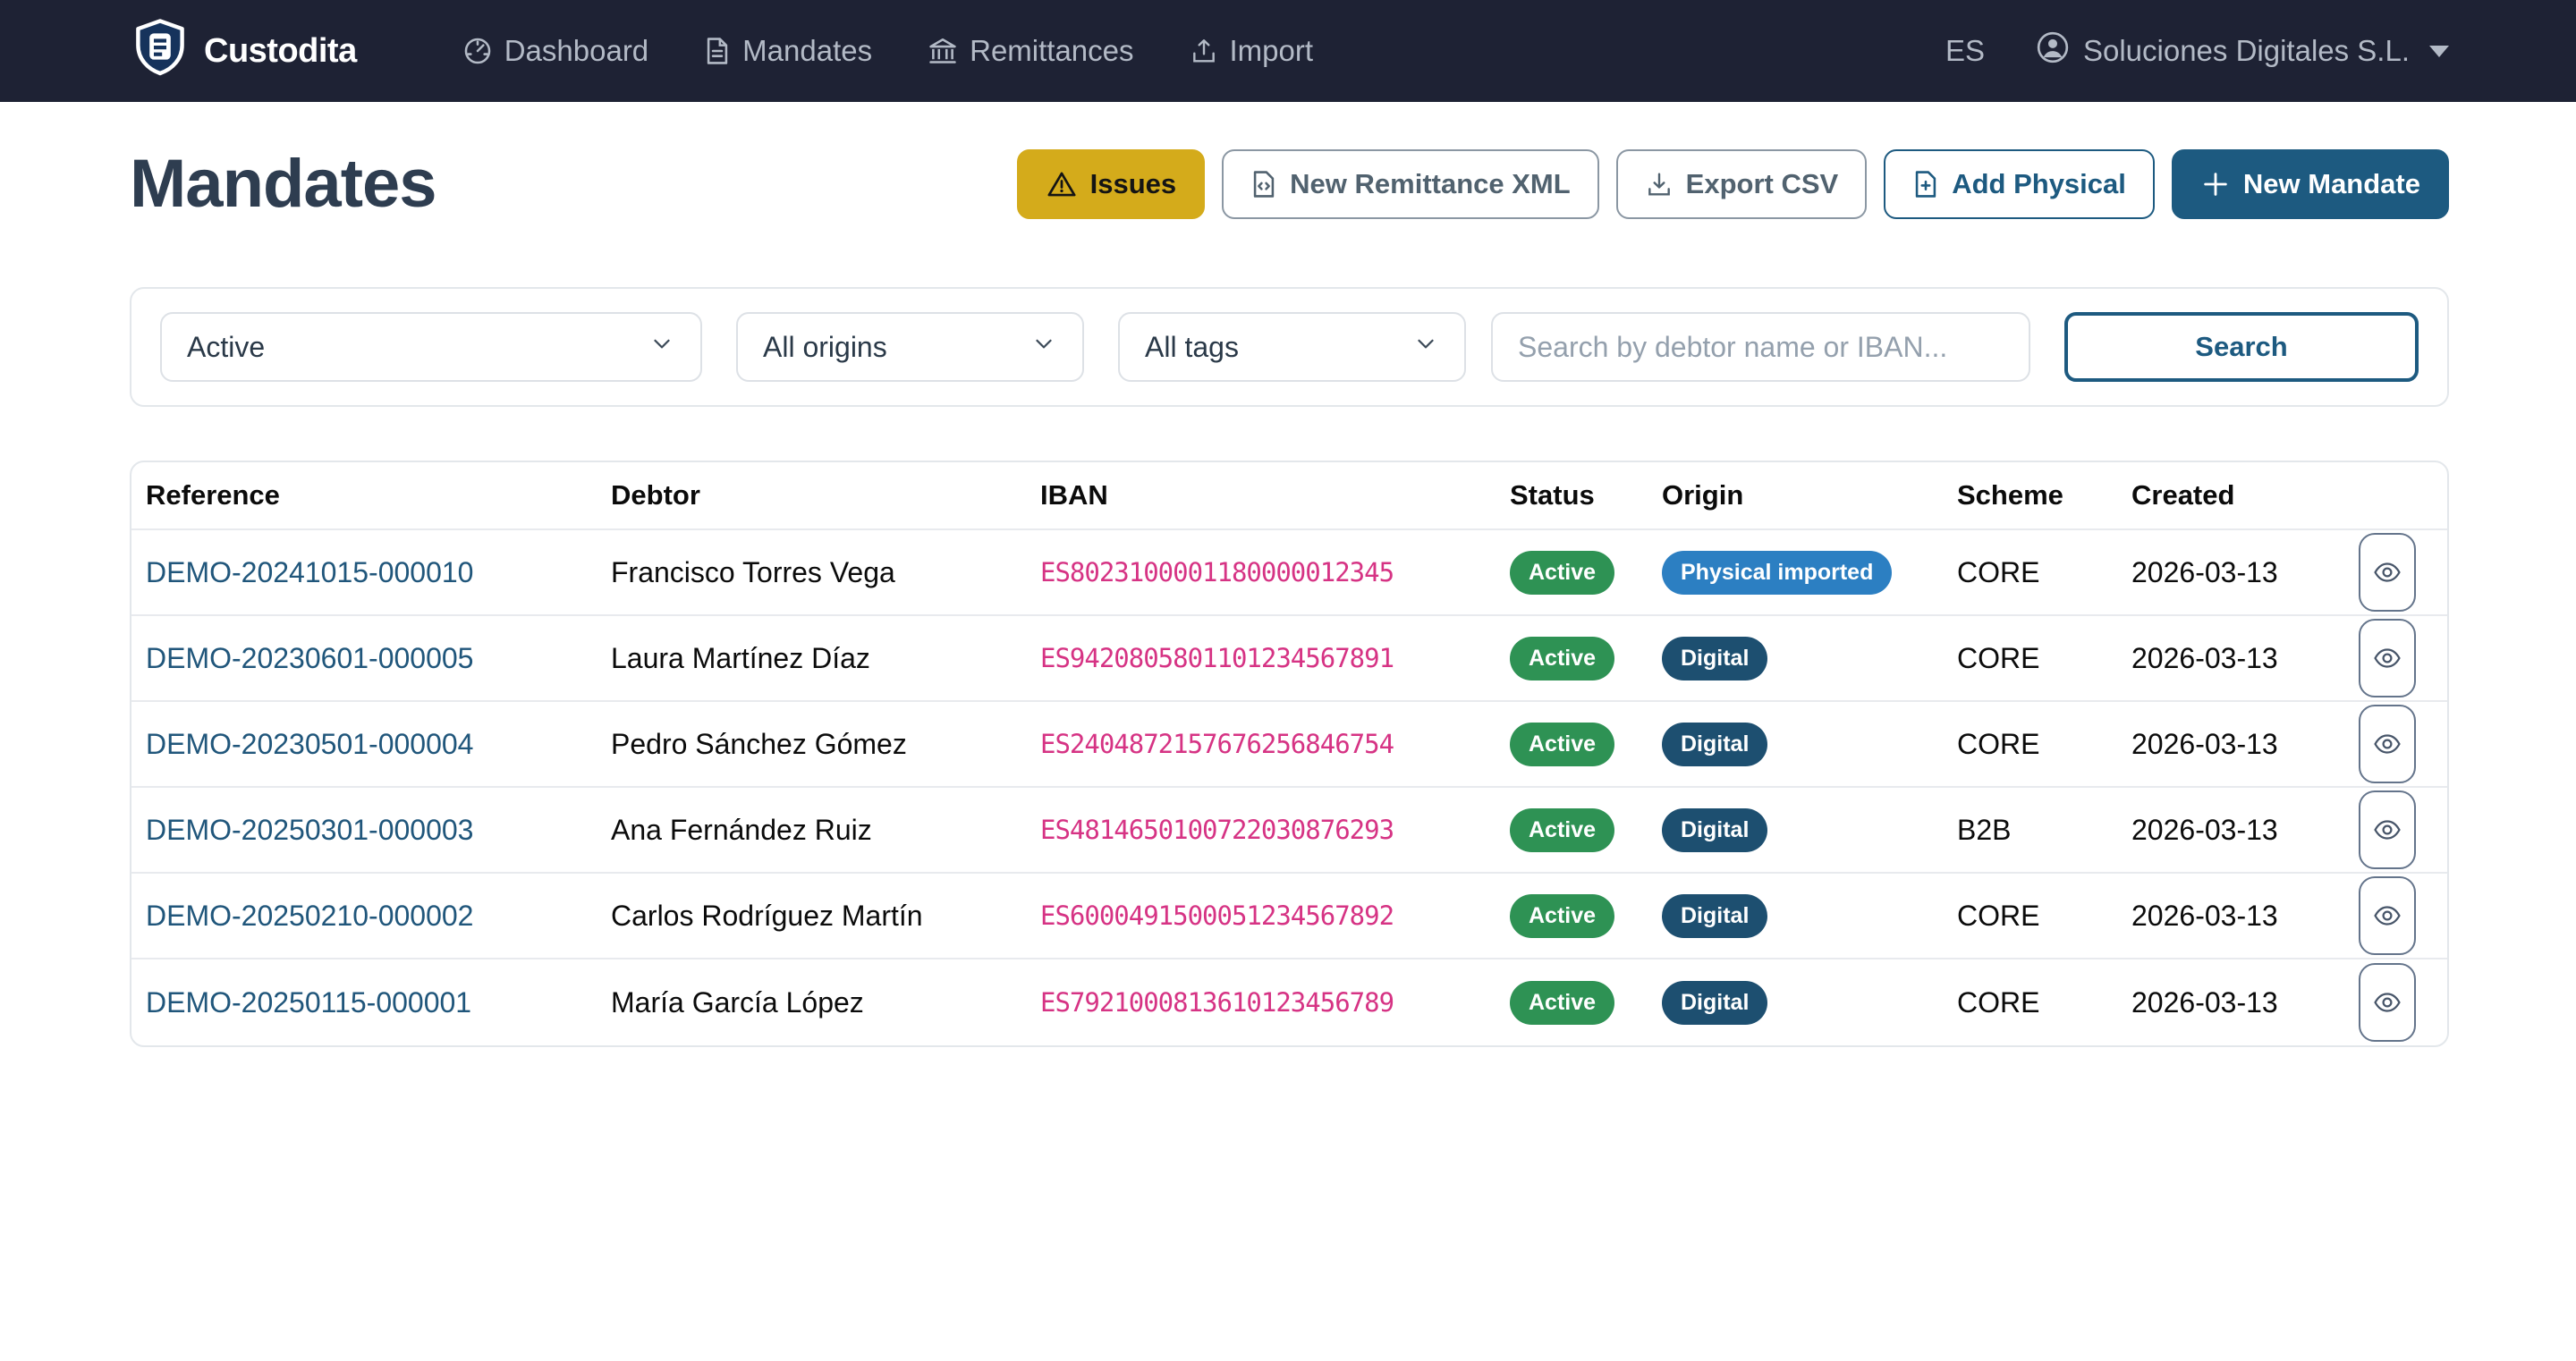 Image resolution: width=2576 pixels, height=1361 pixels. I want to click on origin-badge: Physical imported, so click(1777, 572).